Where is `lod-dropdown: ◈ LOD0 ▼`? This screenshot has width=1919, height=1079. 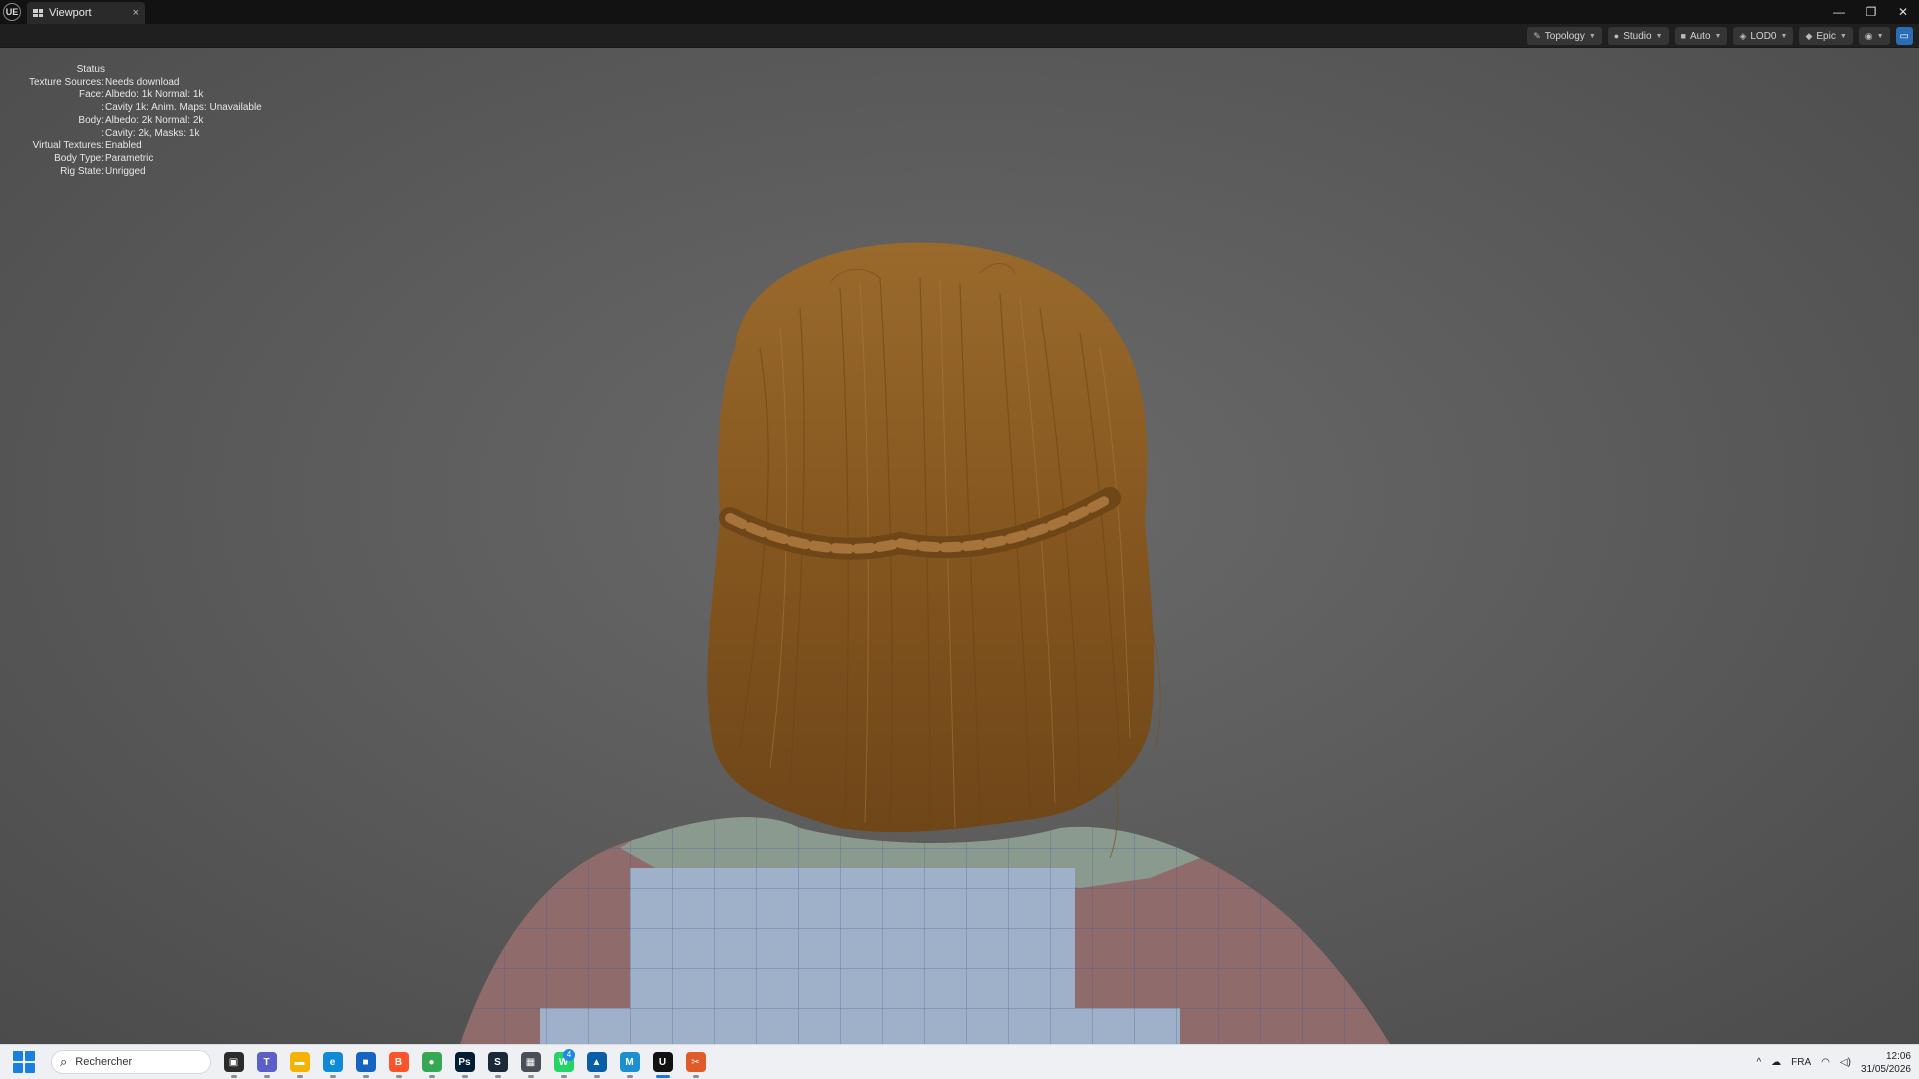
lod-dropdown: ◈ LOD0 ▼ is located at coordinates (1763, 36).